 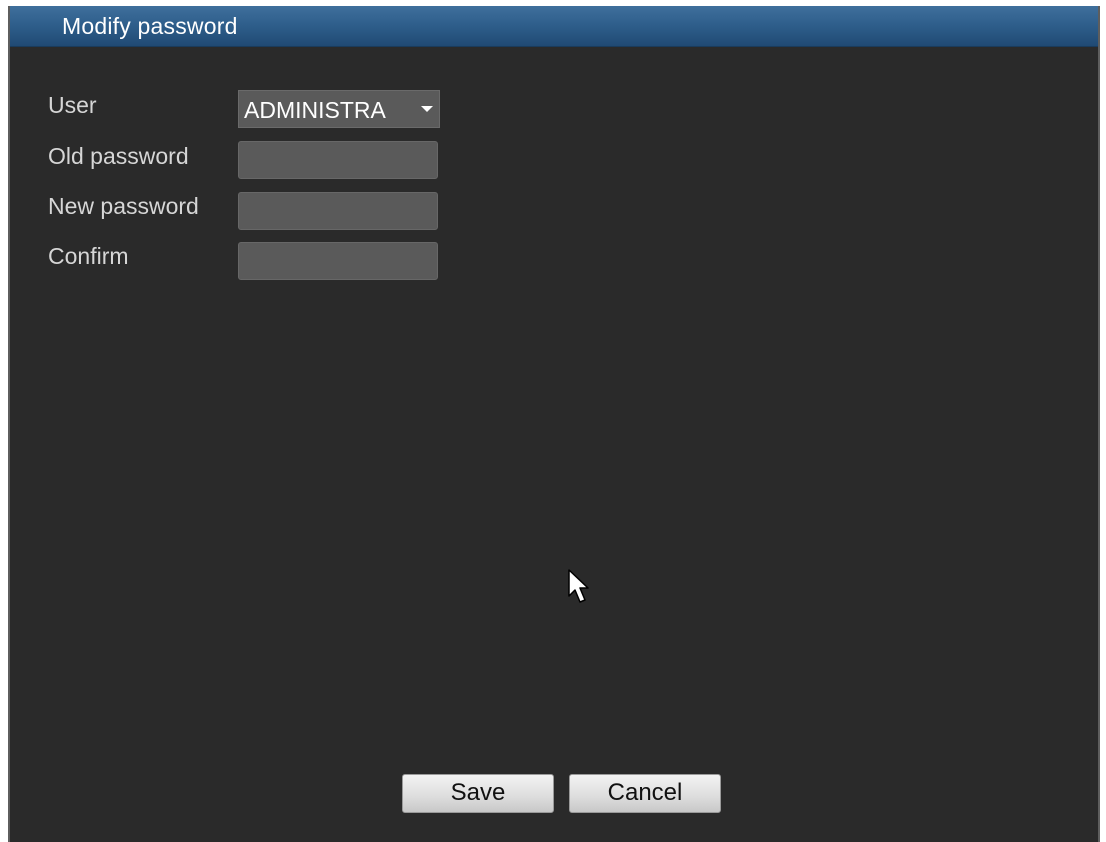 What do you see at coordinates (578, 586) in the screenshot?
I see `mouse-cursor-icon` at bounding box center [578, 586].